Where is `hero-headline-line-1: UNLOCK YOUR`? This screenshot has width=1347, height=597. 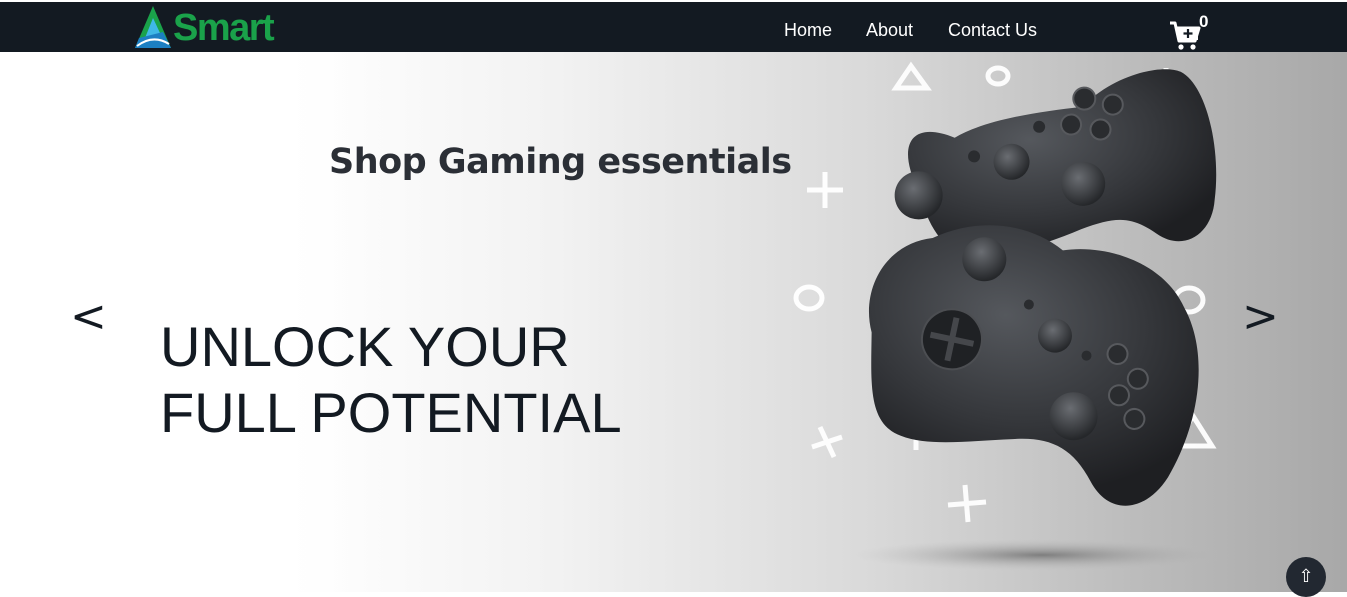
hero-headline-line-1: UNLOCK YOUR is located at coordinates (365, 346).